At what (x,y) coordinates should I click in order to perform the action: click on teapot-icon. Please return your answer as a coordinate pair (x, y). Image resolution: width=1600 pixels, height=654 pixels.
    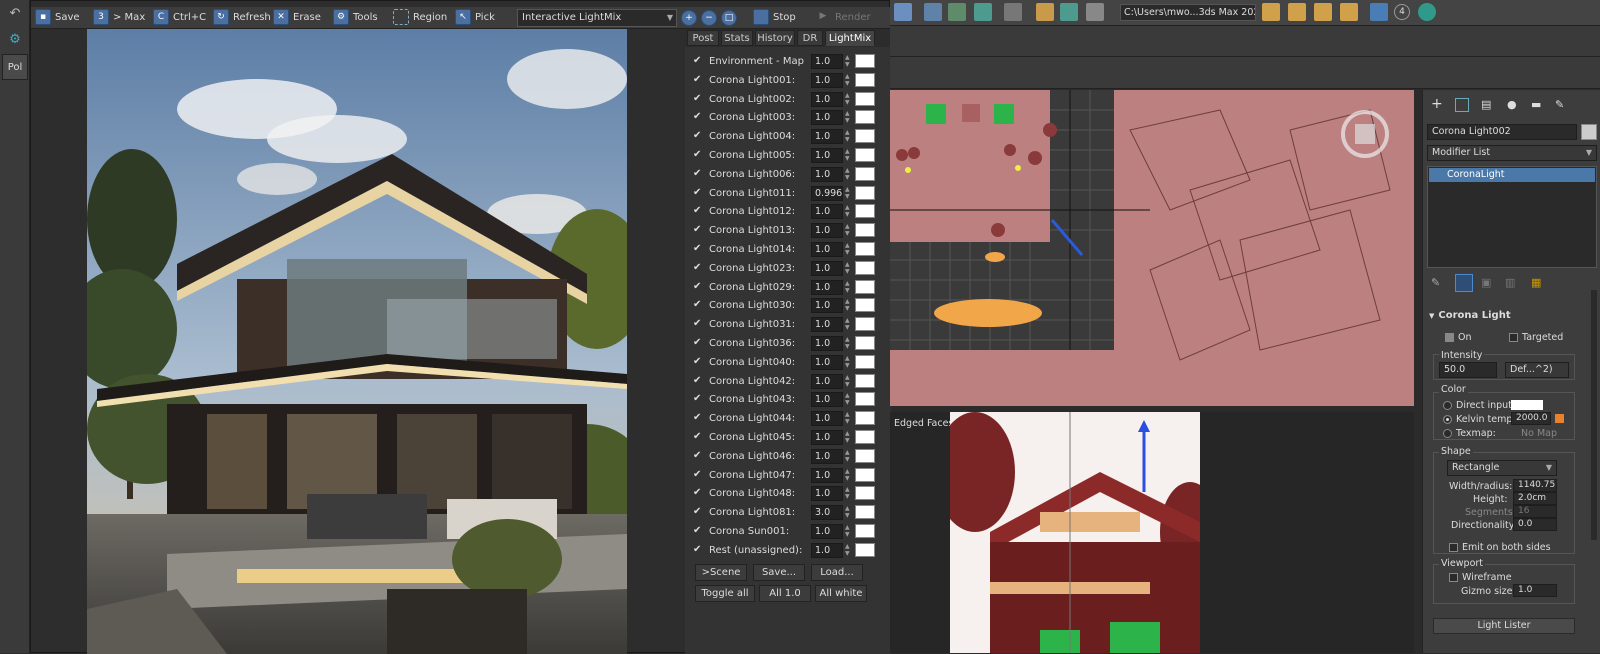
    Looking at the image, I should click on (1095, 12).